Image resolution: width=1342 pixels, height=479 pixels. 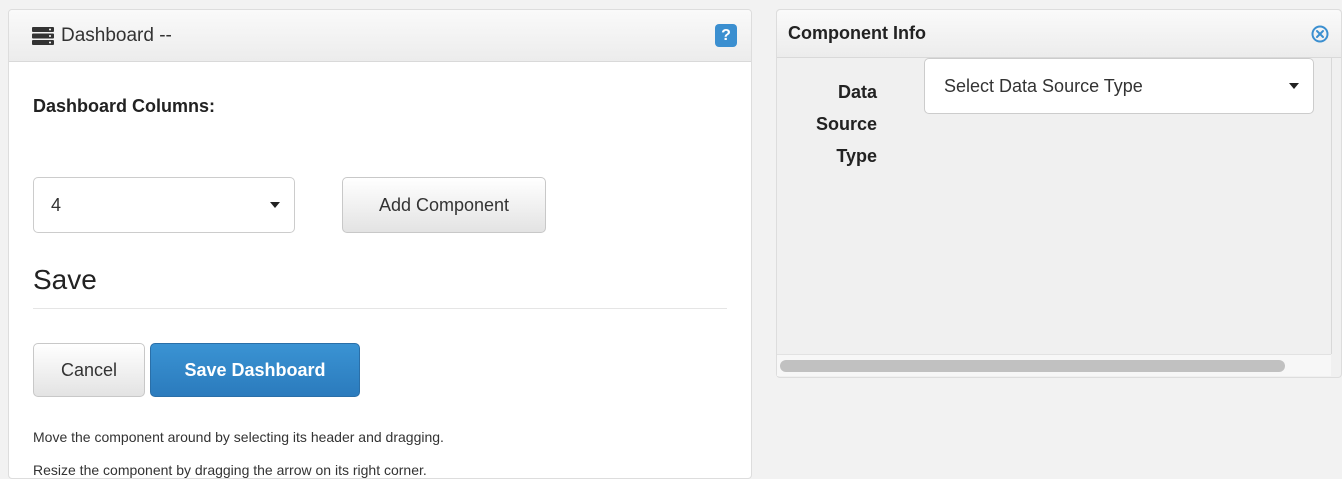 What do you see at coordinates (1059, 34) in the screenshot?
I see `component-info-header: Component Info` at bounding box center [1059, 34].